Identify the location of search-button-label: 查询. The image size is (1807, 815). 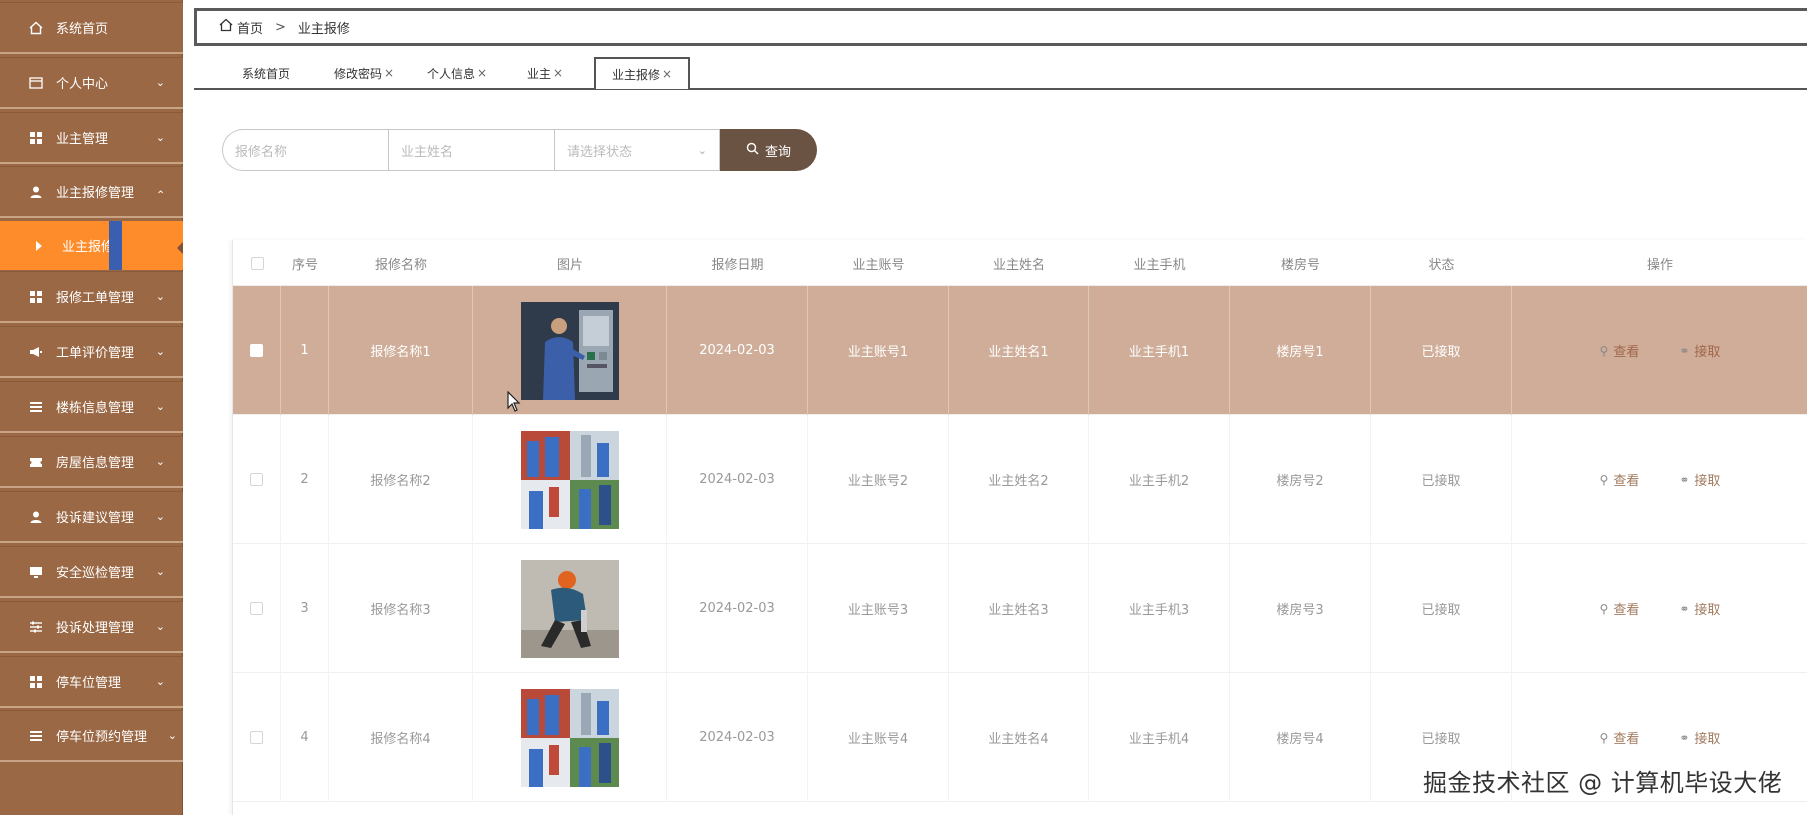
(777, 152).